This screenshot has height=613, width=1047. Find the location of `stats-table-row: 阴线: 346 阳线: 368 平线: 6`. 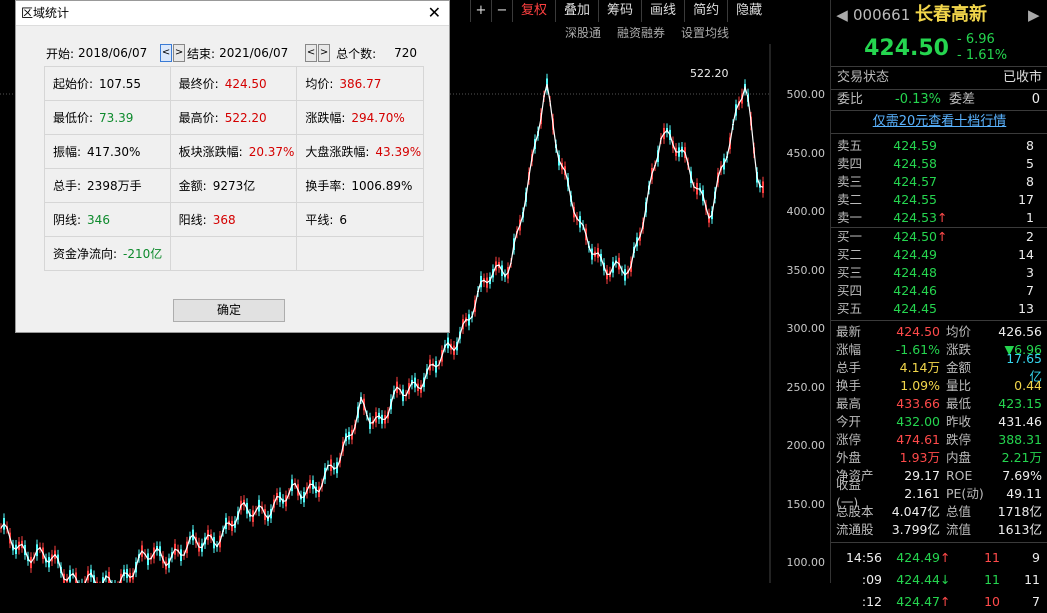

stats-table-row: 阴线: 346 阳线: 368 平线: 6 is located at coordinates (234, 219).